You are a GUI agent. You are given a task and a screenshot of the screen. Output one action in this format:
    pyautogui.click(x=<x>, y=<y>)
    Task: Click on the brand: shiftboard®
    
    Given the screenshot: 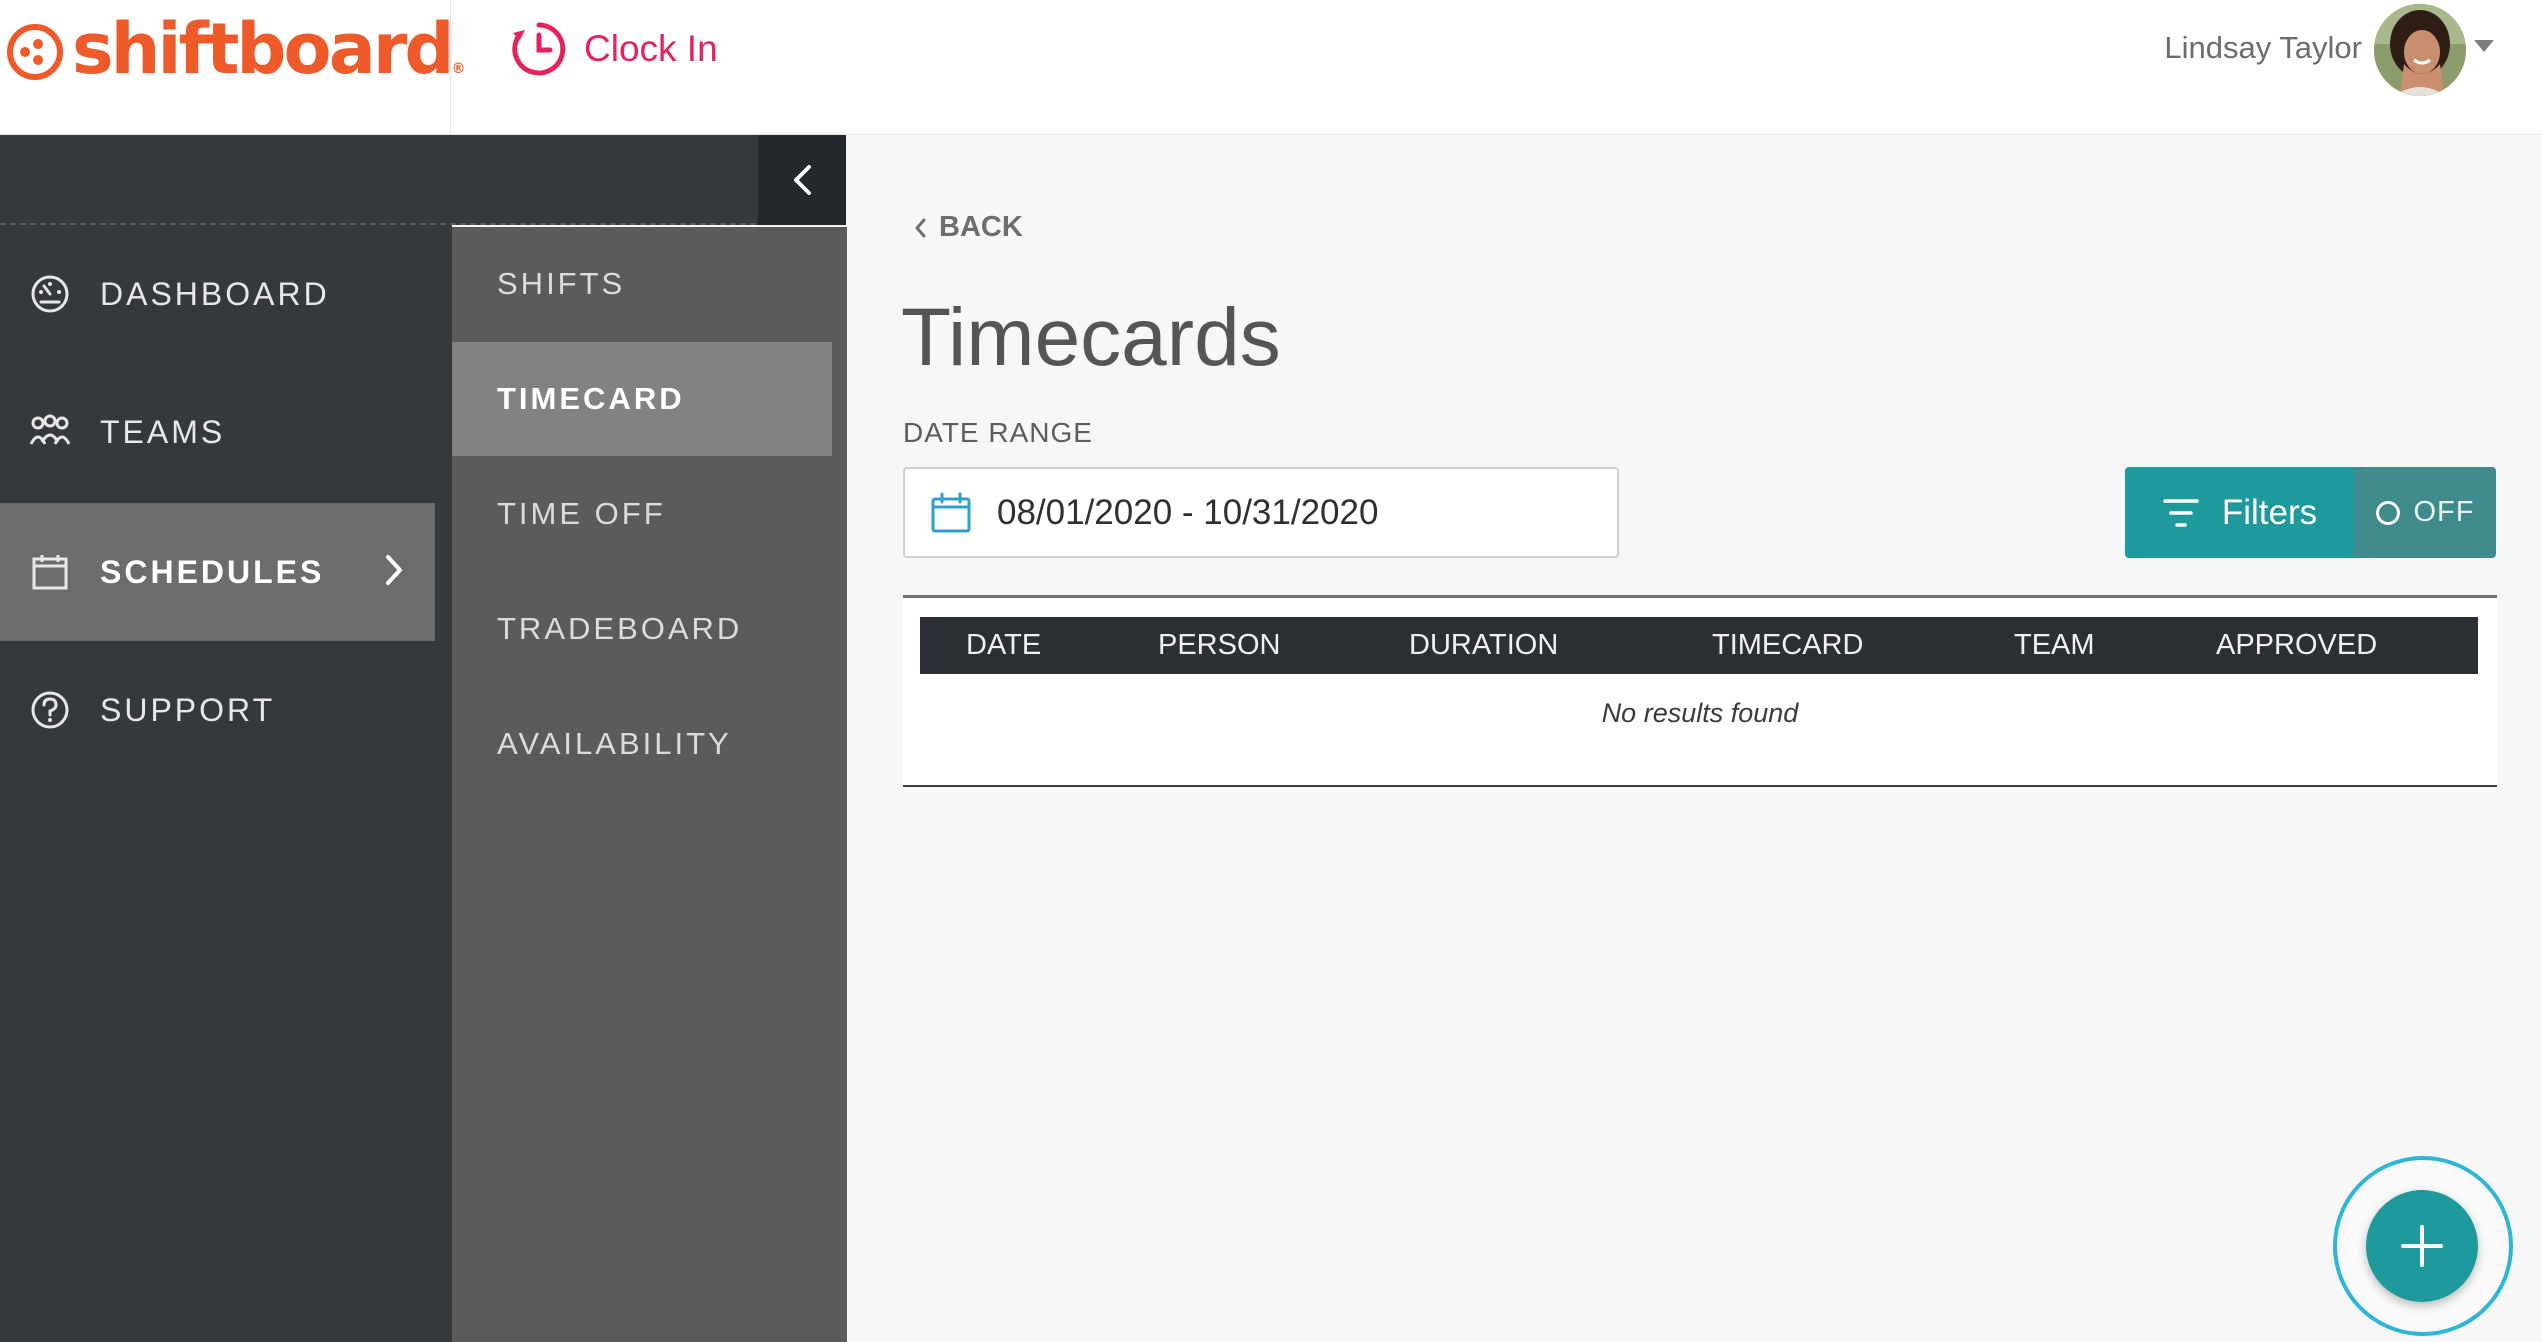 What is the action you would take?
    pyautogui.click(x=232, y=67)
    